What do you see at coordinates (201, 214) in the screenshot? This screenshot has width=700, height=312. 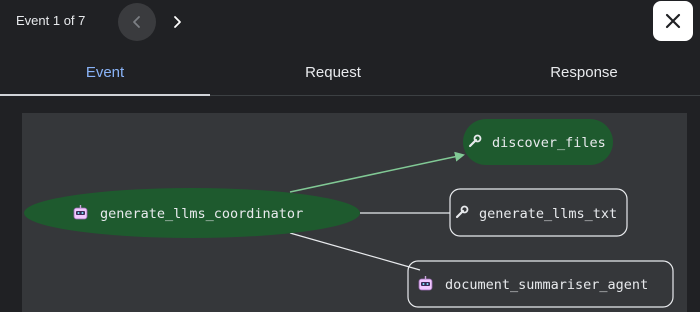 I see `node-label: generate_llms_coordinator` at bounding box center [201, 214].